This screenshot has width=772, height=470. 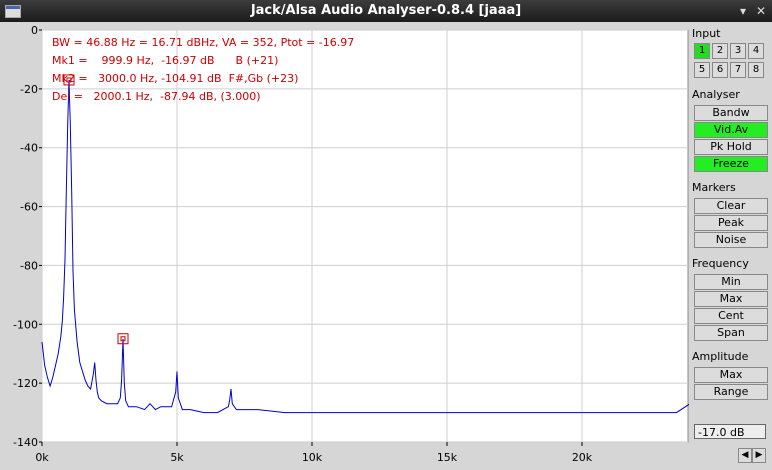 What do you see at coordinates (720, 263) in the screenshot?
I see `frequency-label: Frequency` at bounding box center [720, 263].